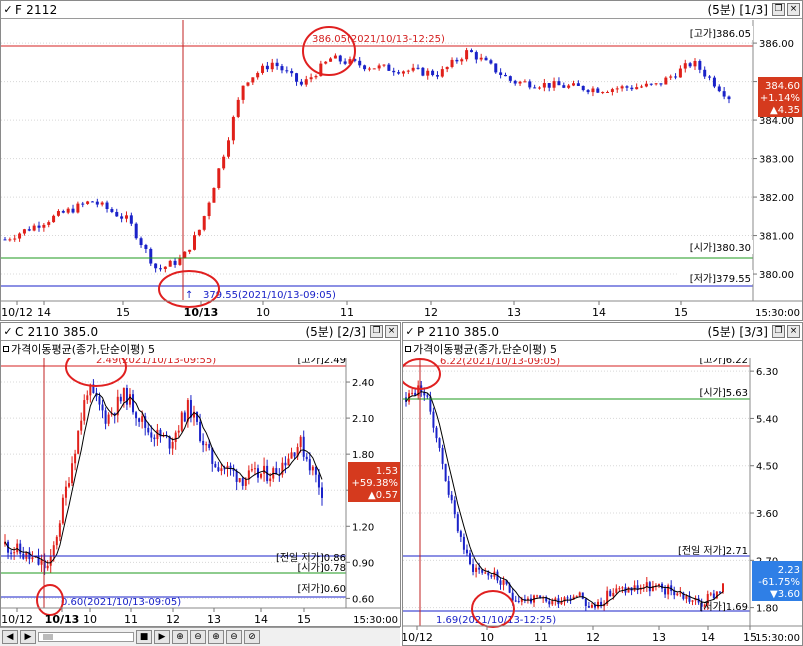 The image size is (803, 646). What do you see at coordinates (363, 527) in the screenshot?
I see `y-tick-label: 1.20` at bounding box center [363, 527].